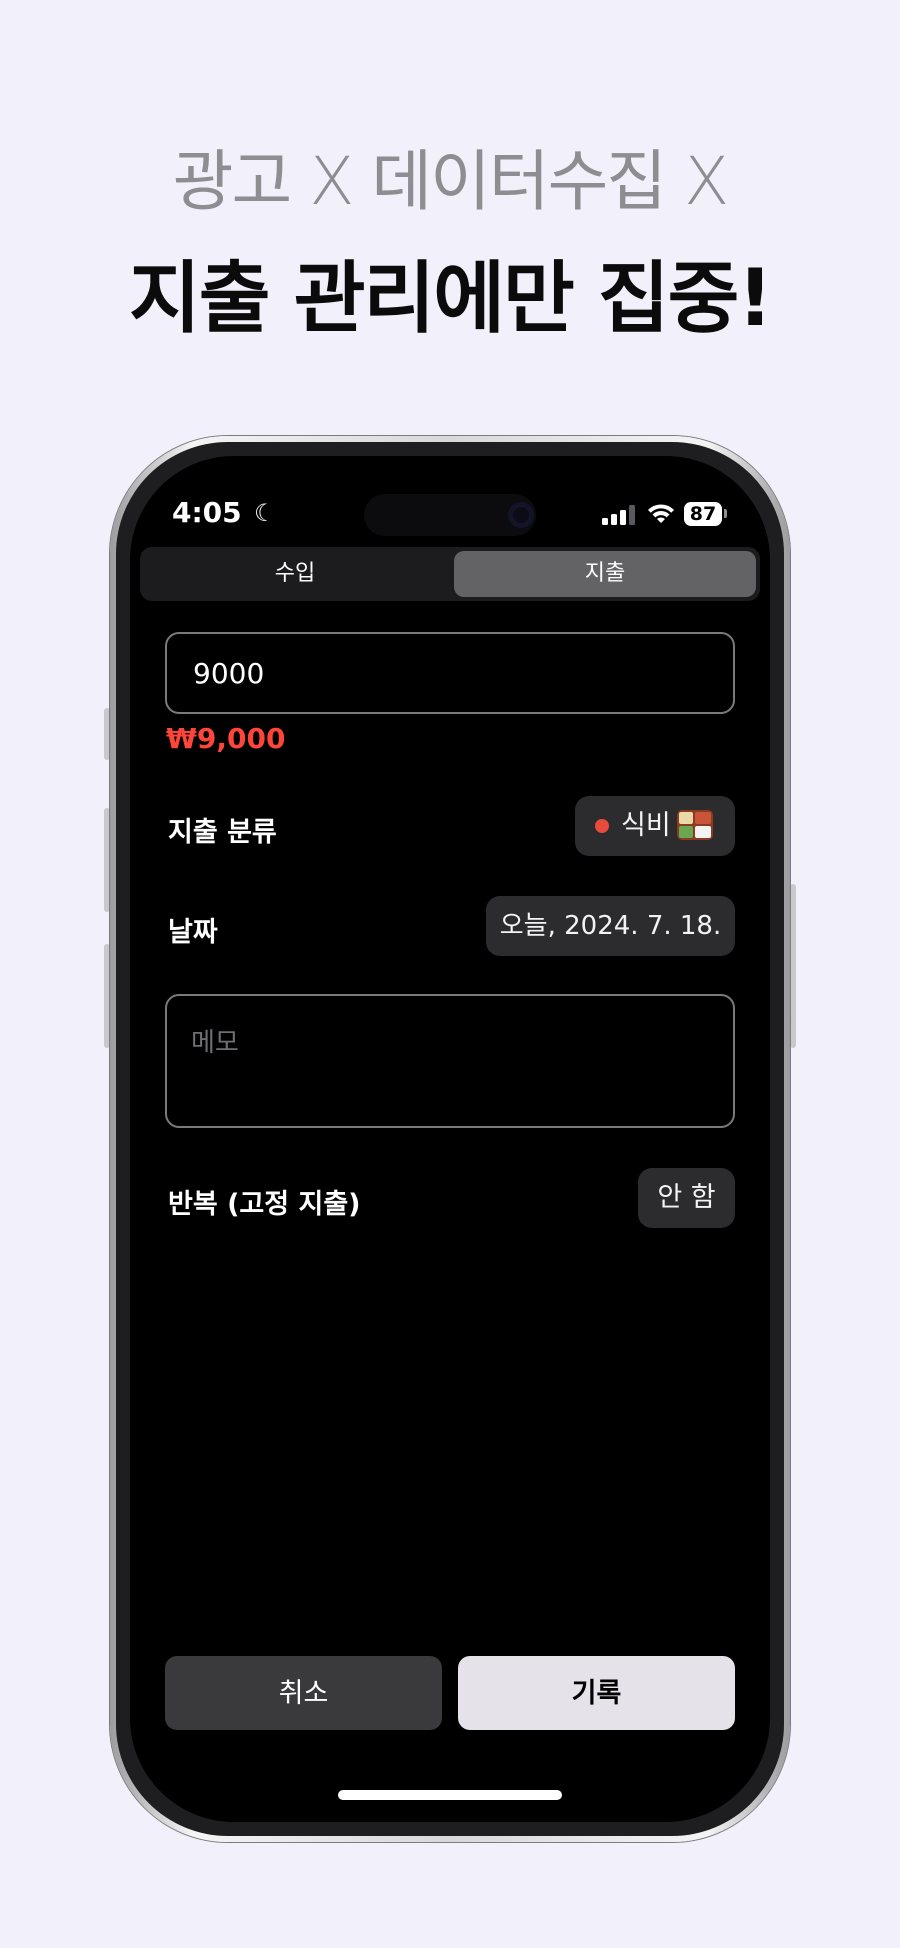  Describe the element at coordinates (661, 513) in the screenshot. I see `wifi-icon` at that location.